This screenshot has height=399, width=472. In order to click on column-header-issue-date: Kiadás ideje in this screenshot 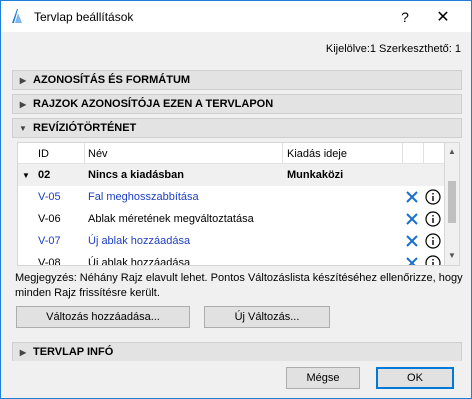, I will do `click(317, 154)`.